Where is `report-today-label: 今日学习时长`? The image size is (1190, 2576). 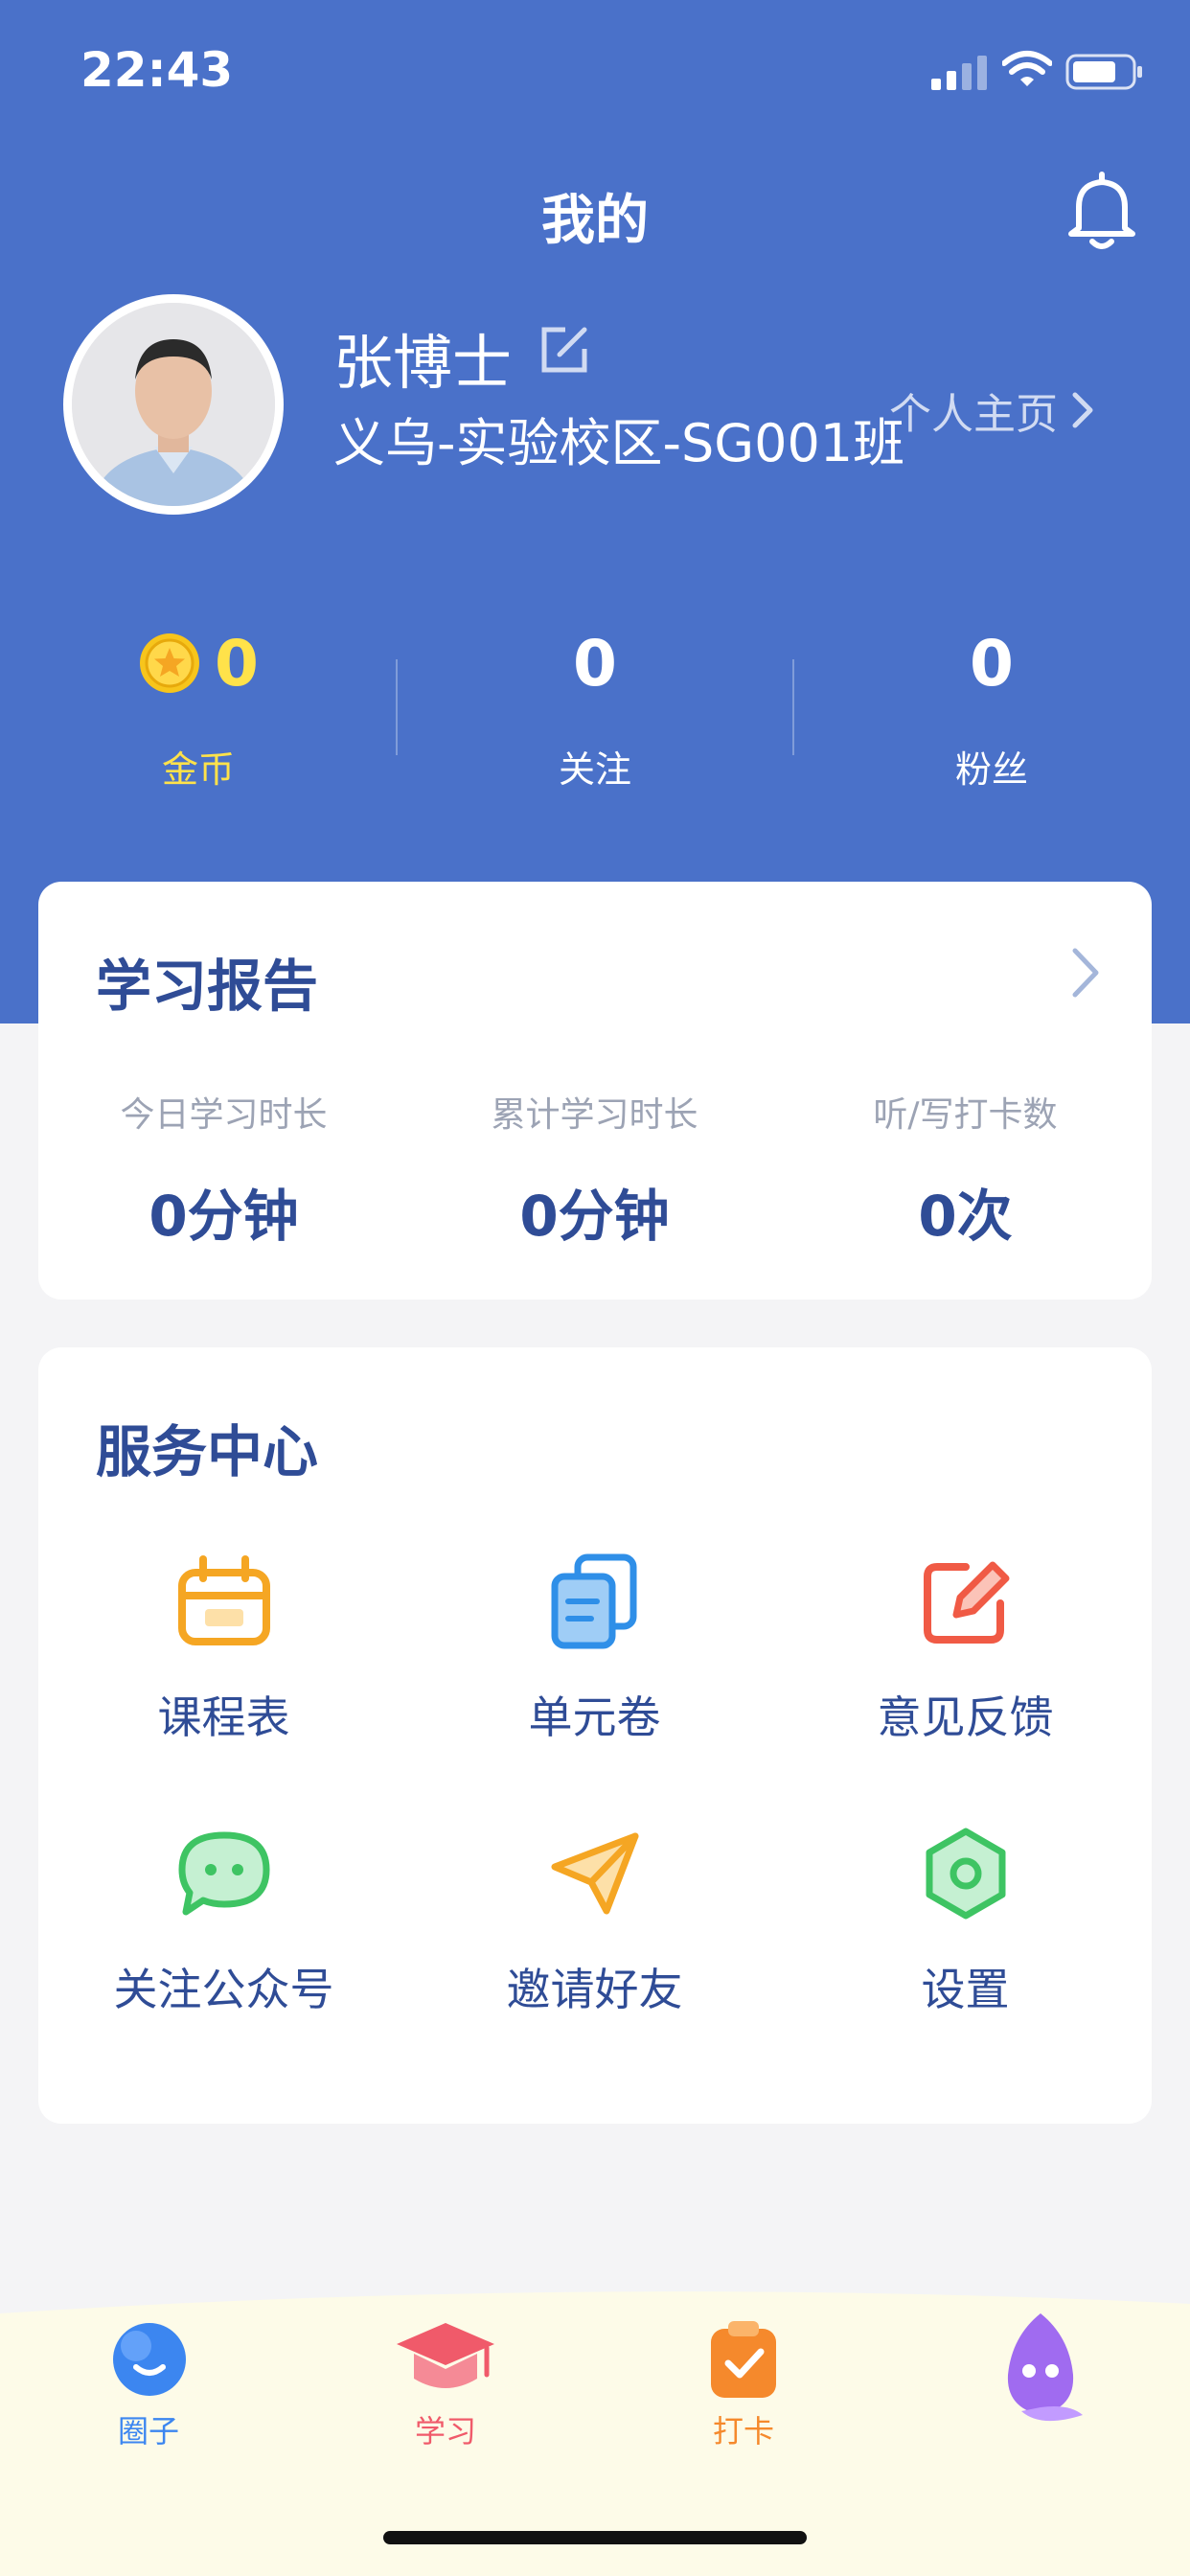
report-today-label: 今日学习时长 is located at coordinates (224, 1115).